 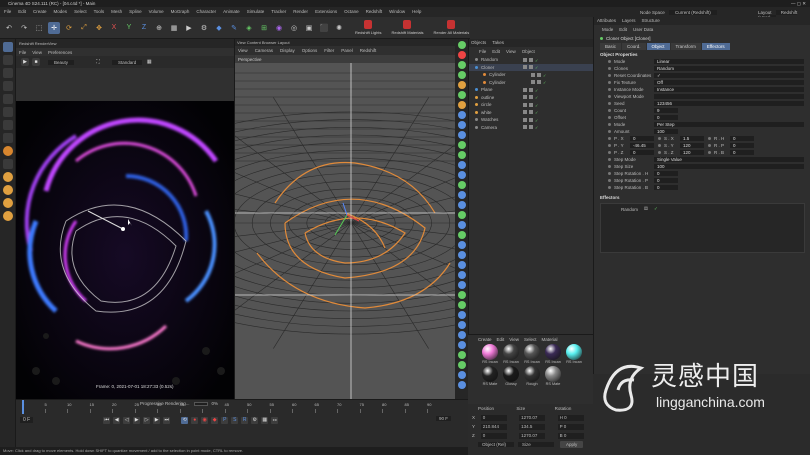 I want to click on redo-icon: ↷, so click(x=24, y=28).